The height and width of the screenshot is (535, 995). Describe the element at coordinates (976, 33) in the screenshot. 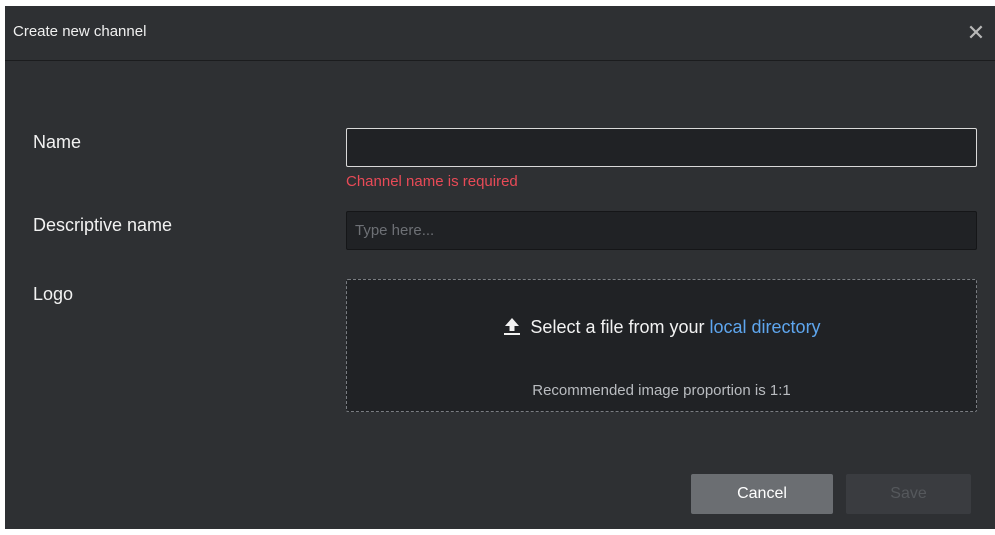

I see `close-icon: ✕` at that location.